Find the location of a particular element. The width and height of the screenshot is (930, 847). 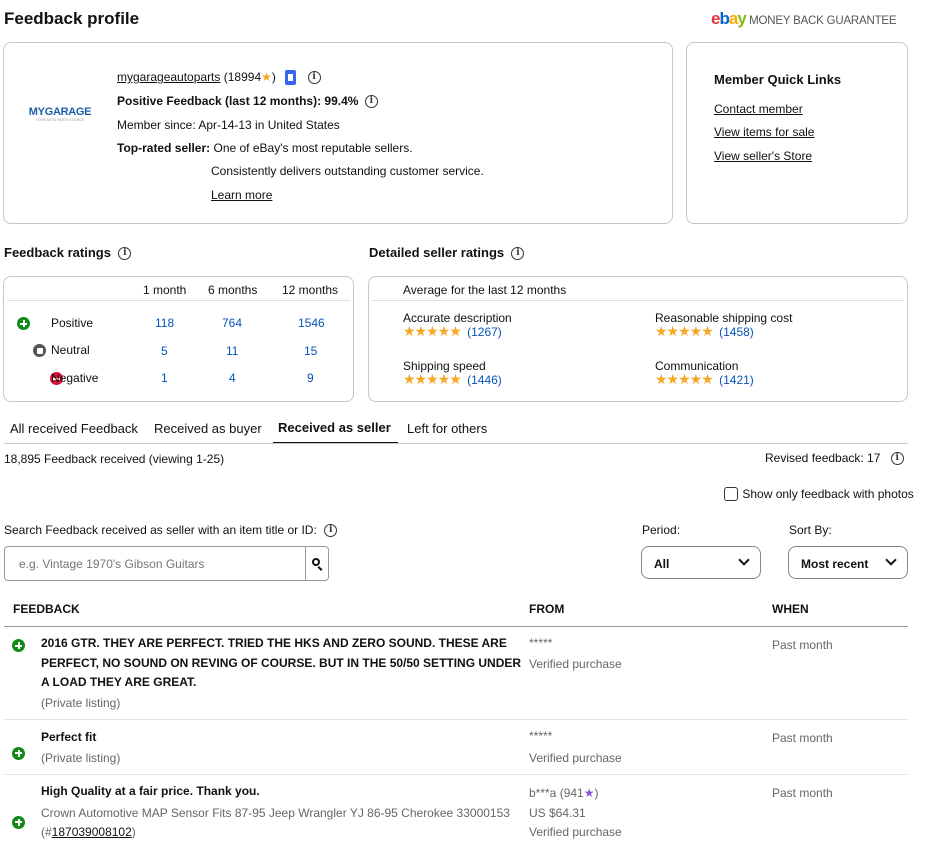

row-divider is located at coordinates (456, 719).